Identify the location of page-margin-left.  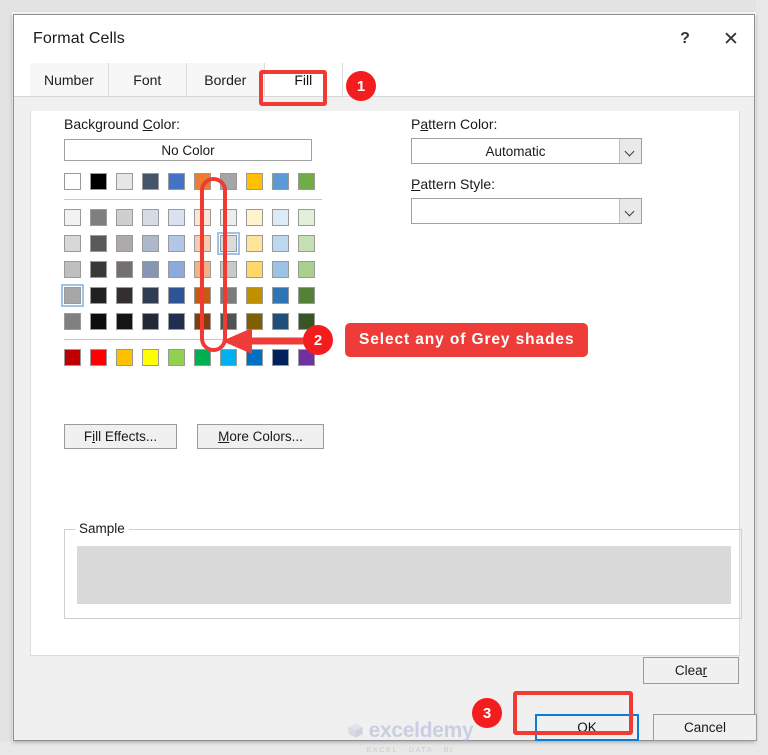
(6, 377).